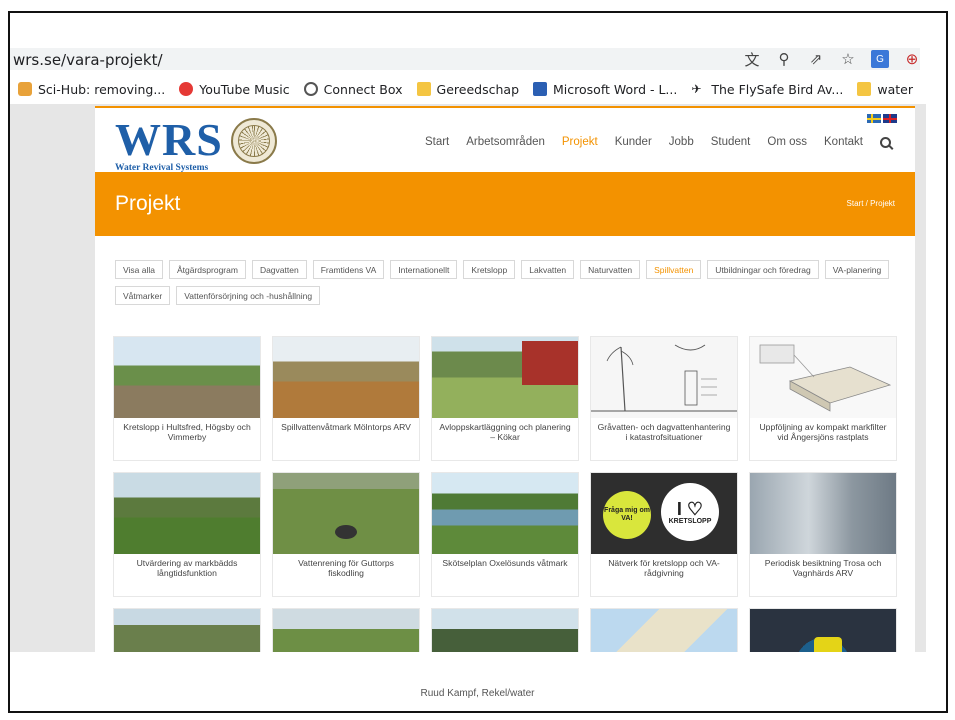 This screenshot has width=955, height=720. I want to click on seal-icon, so click(254, 141).